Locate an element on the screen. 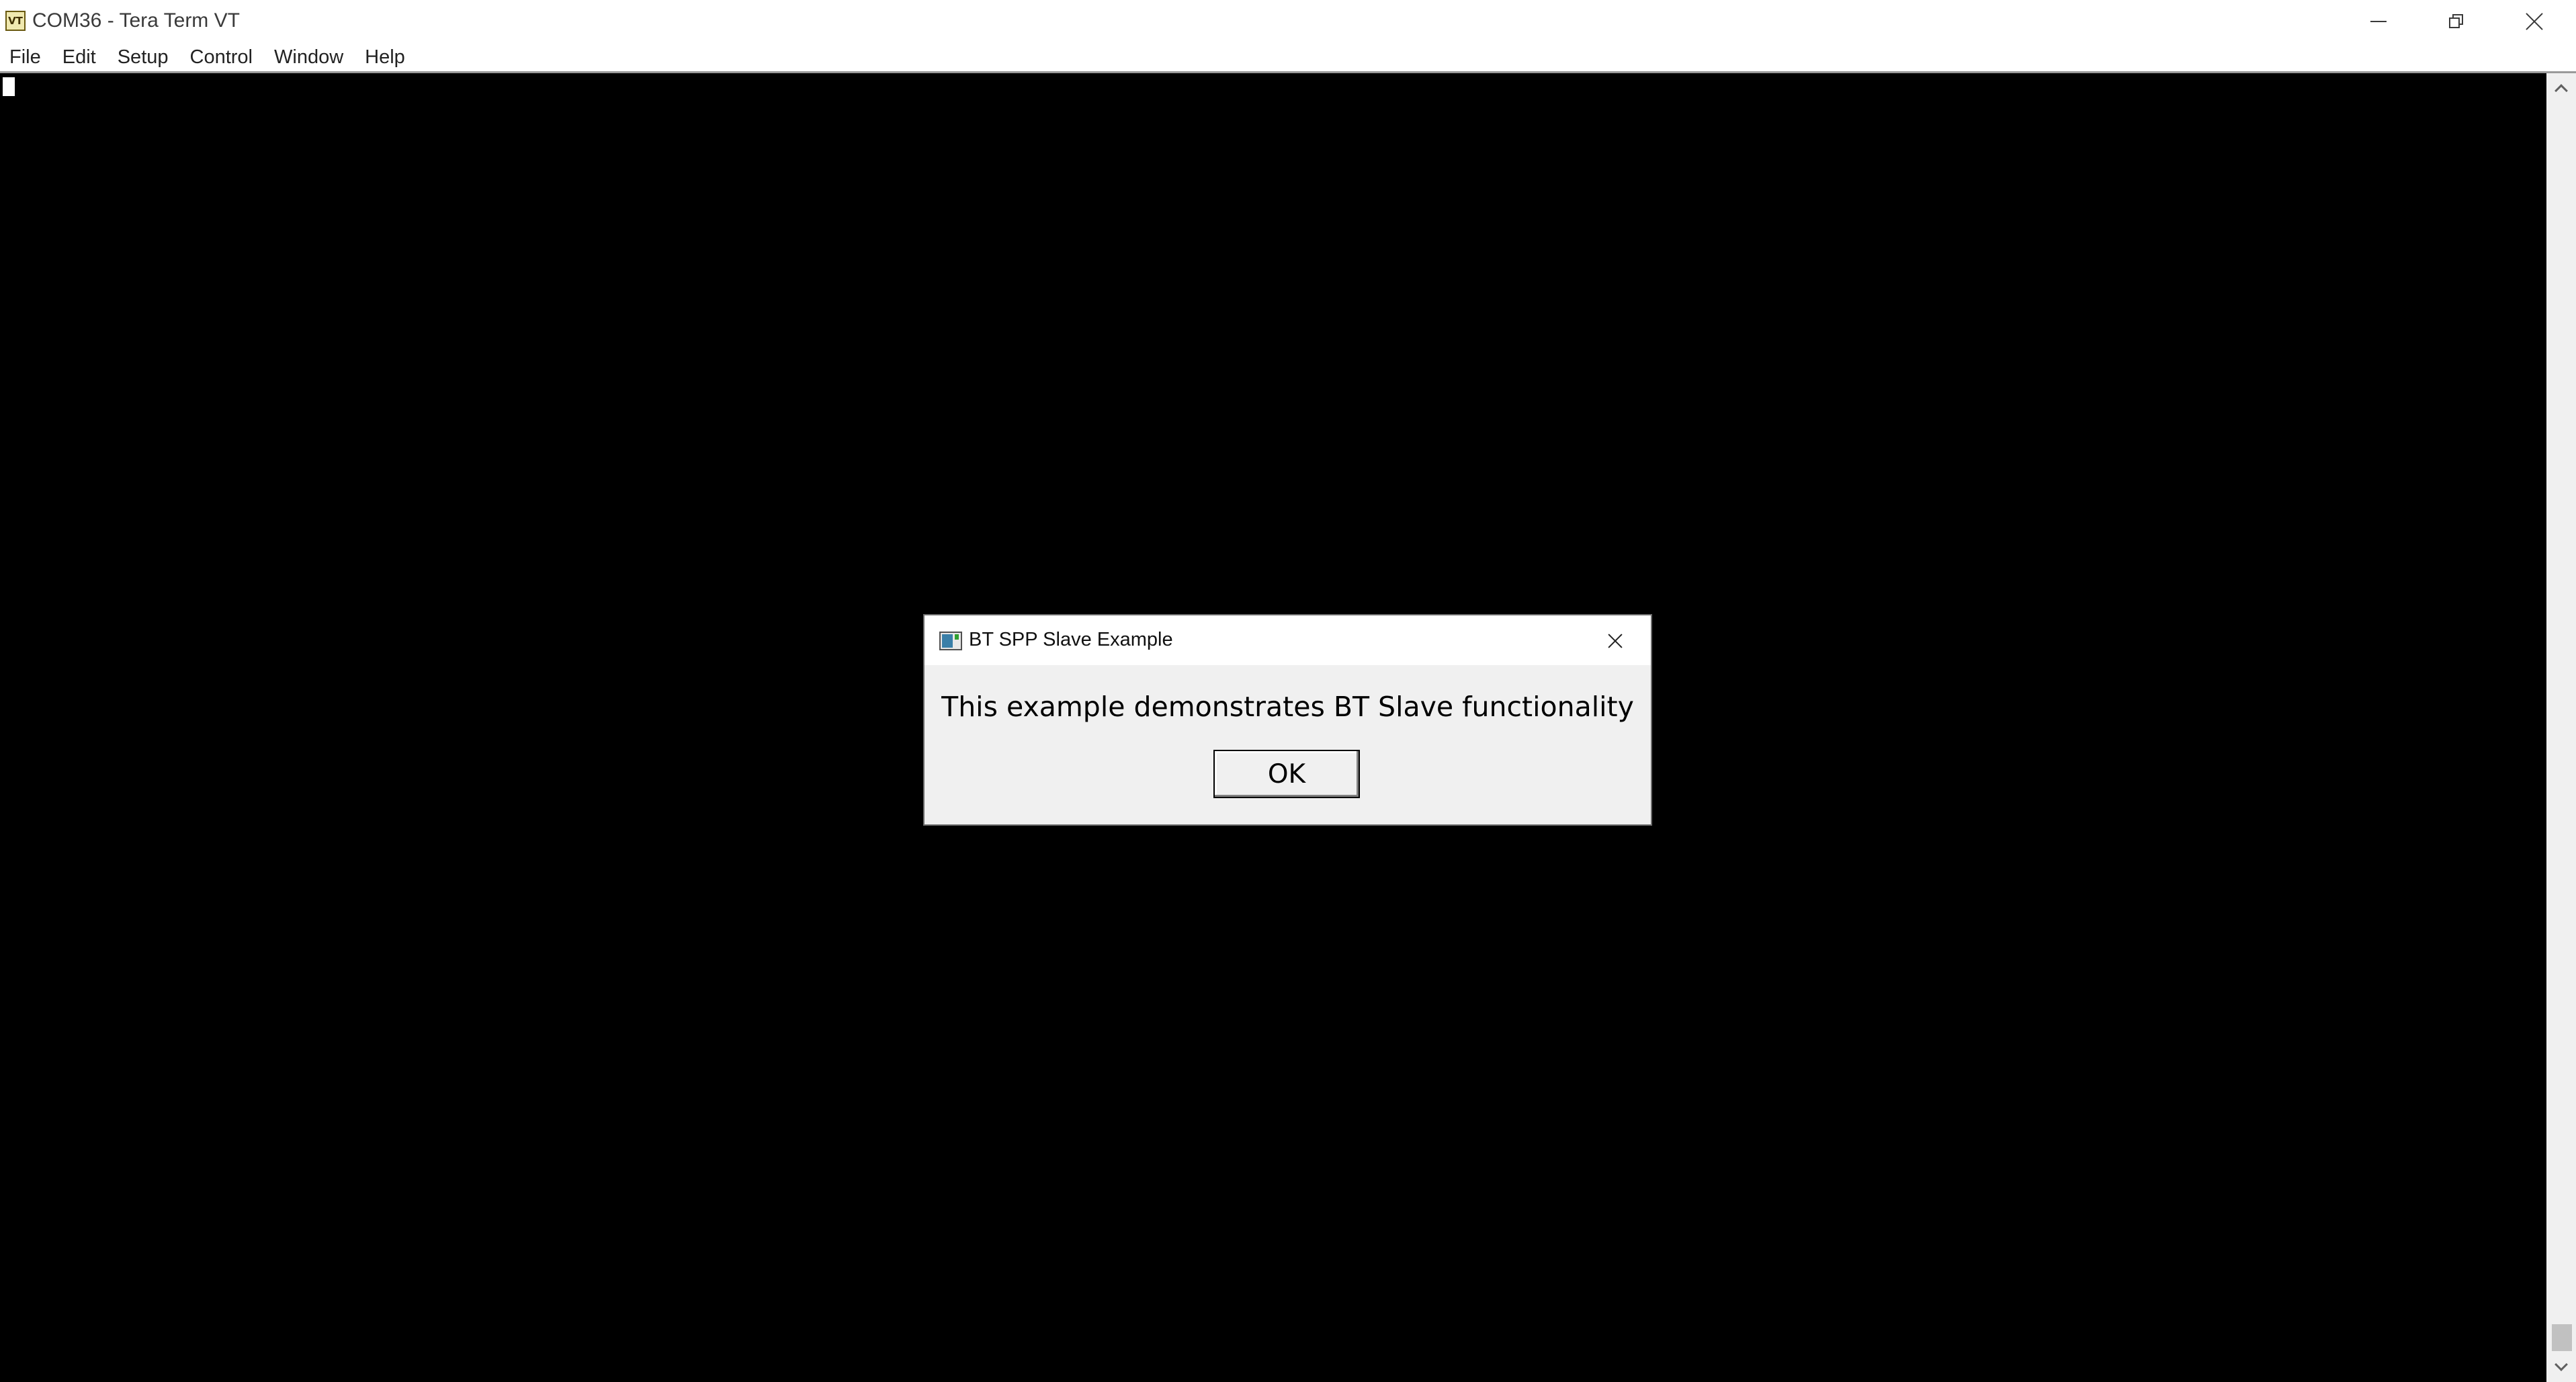 The width and height of the screenshot is (2576, 1382). close-button is located at coordinates (2534, 21).